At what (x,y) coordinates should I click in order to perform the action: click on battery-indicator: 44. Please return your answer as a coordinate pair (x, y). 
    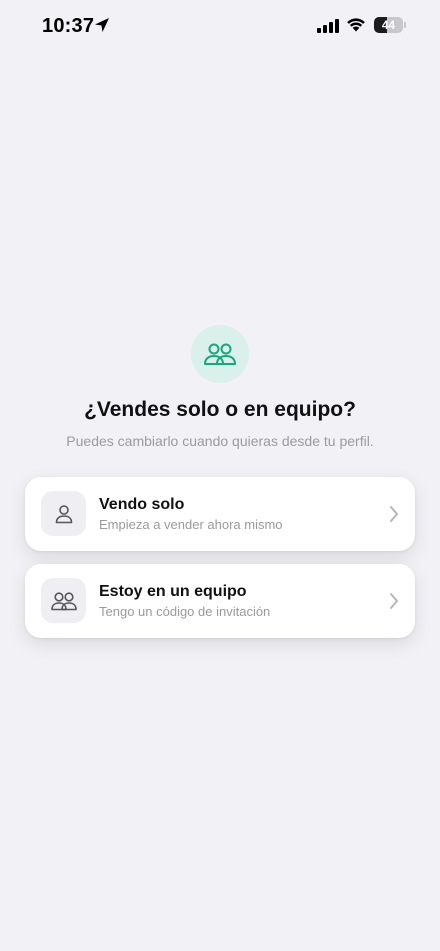
    Looking at the image, I should click on (390, 25).